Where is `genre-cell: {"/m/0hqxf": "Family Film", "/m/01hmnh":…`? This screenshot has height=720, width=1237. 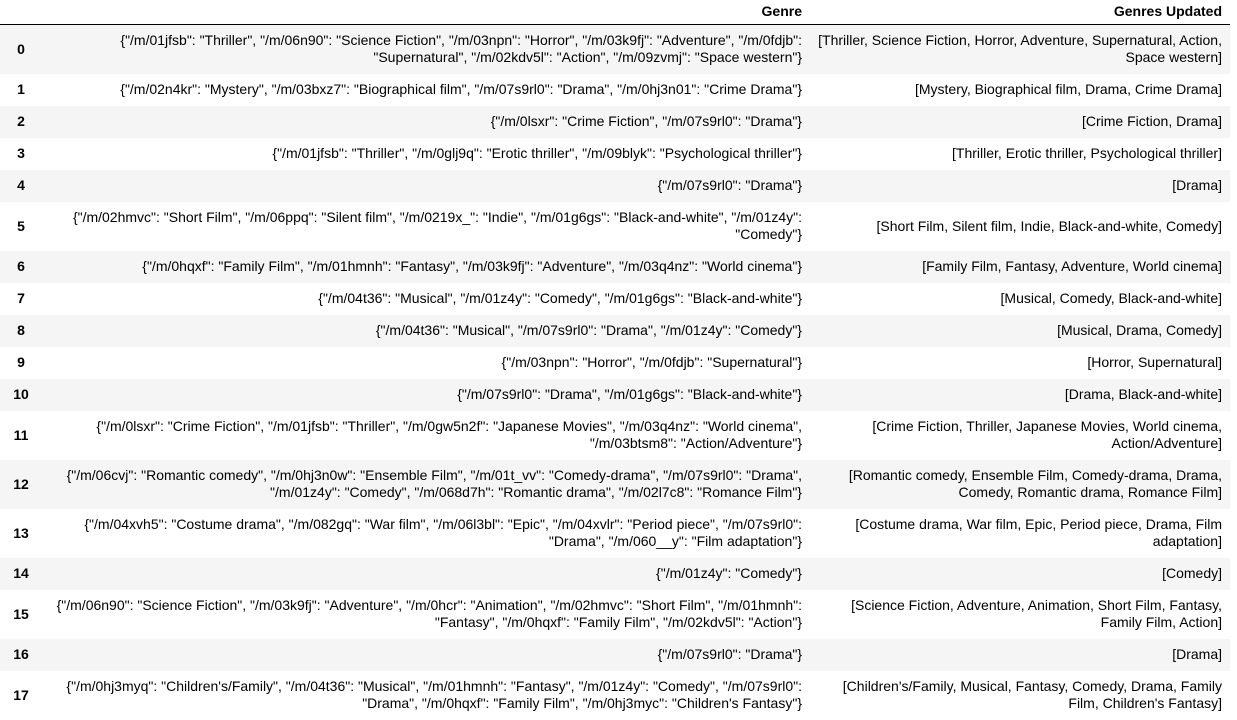
genre-cell: {"/m/0hqxf": "Family Film", "/m/01hmnh":… is located at coordinates (472, 266).